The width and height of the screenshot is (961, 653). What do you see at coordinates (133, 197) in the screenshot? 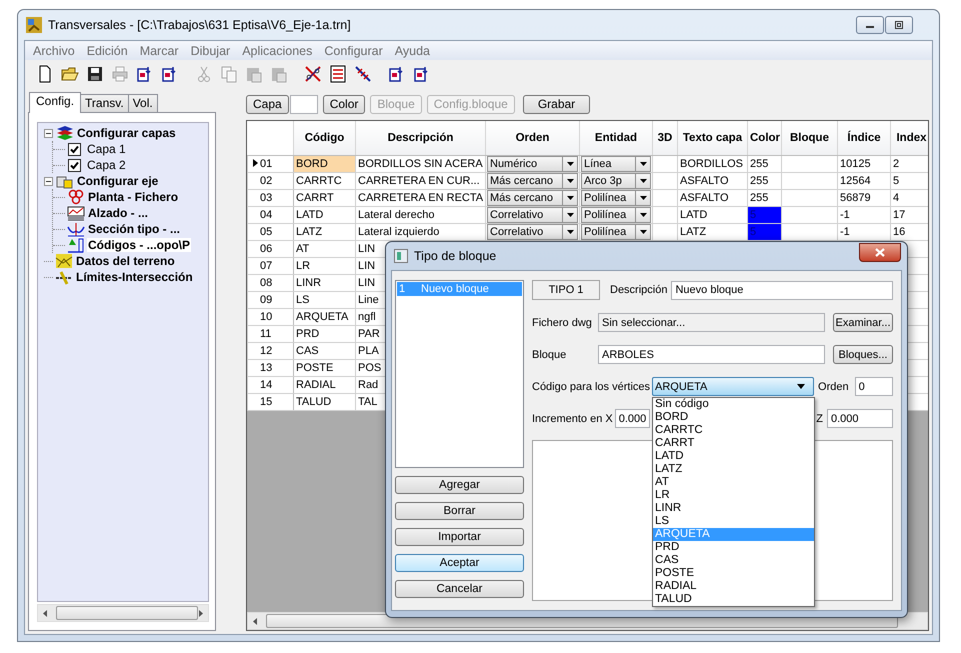
I see `tree-item: Planta - Fichero` at bounding box center [133, 197].